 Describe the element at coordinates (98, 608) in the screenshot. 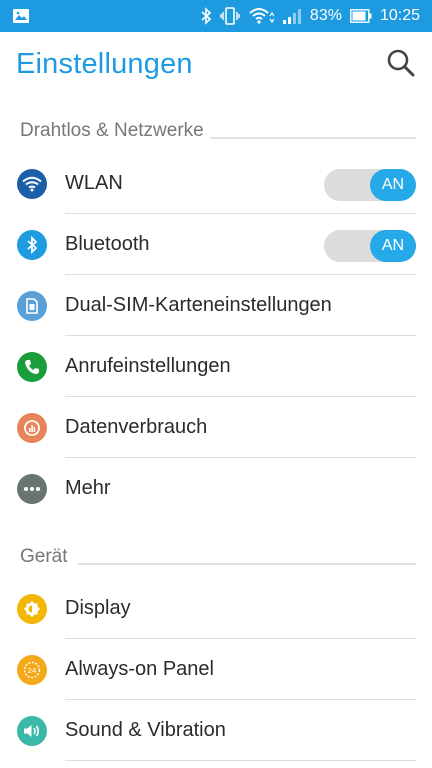

I see `settings-item-label: Display` at that location.